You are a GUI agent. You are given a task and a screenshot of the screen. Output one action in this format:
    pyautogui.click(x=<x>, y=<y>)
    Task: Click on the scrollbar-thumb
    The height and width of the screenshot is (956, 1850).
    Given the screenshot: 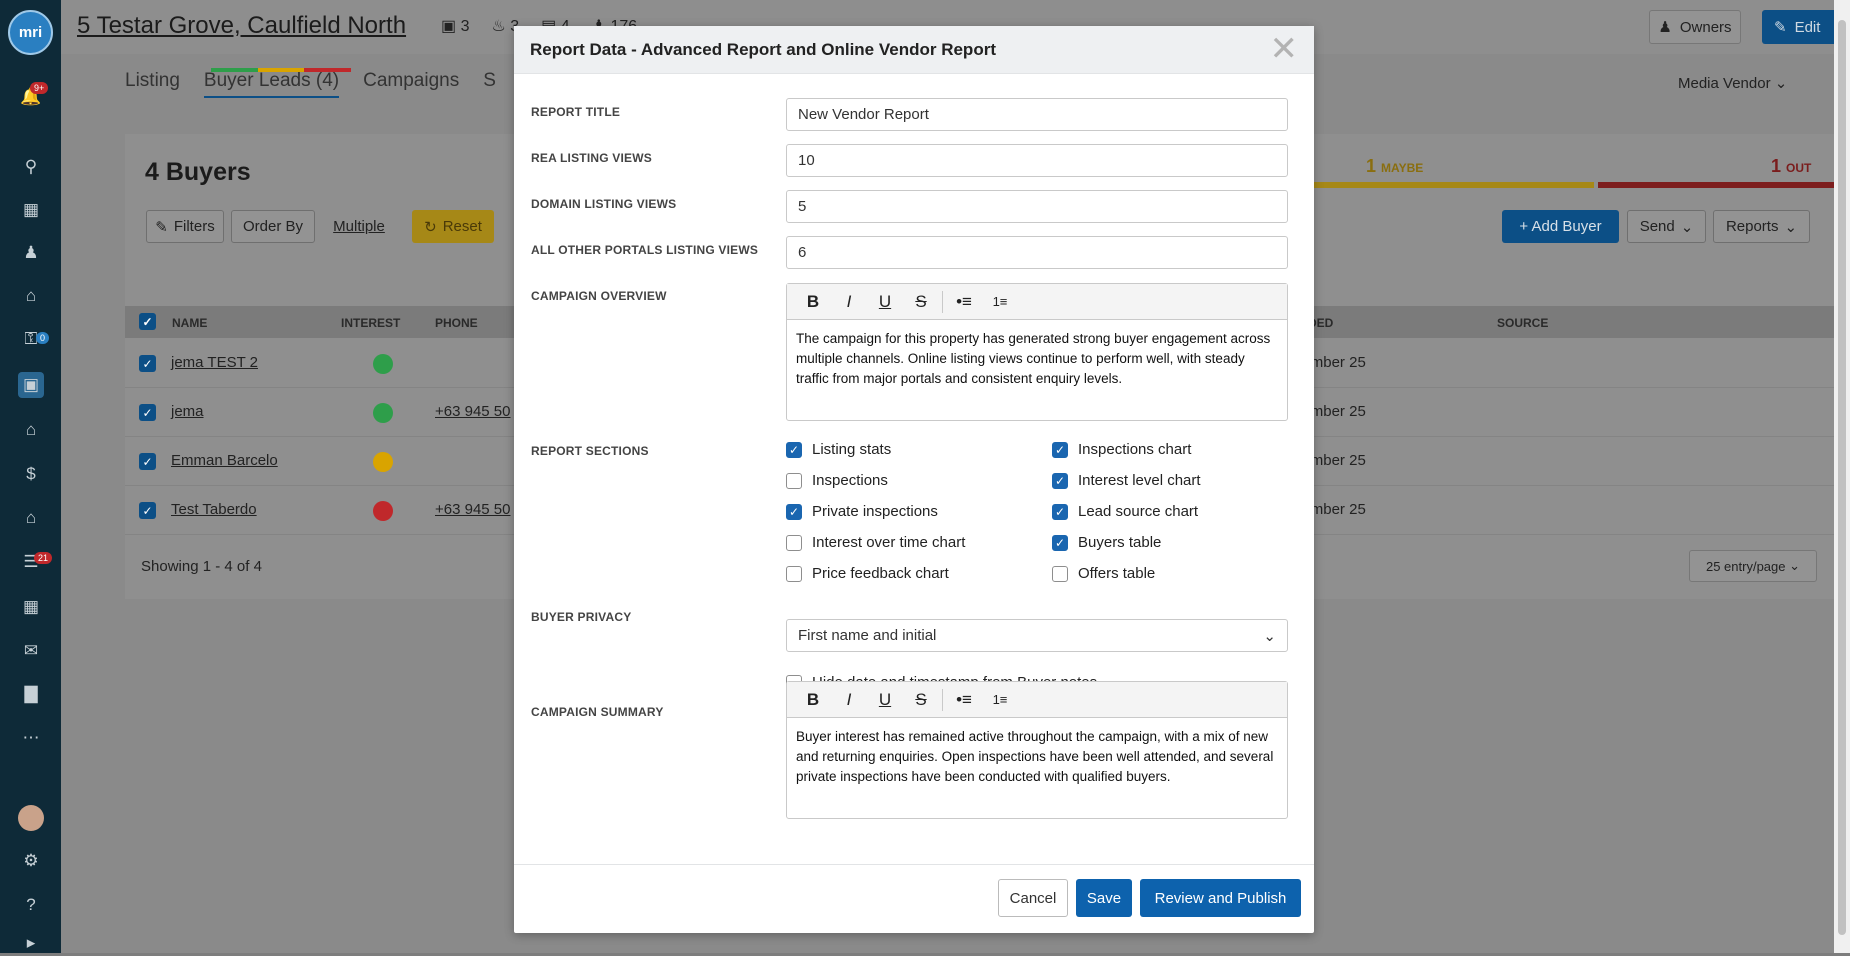 What is the action you would take?
    pyautogui.click(x=1842, y=477)
    